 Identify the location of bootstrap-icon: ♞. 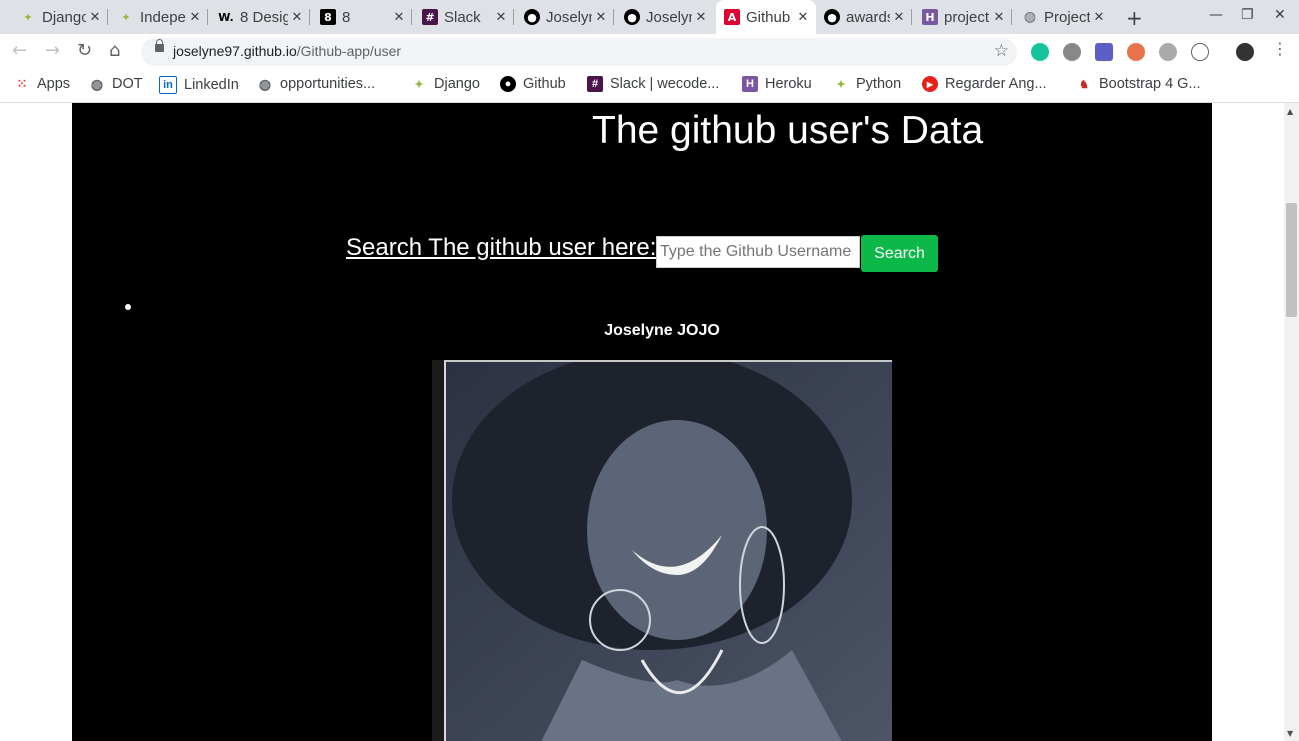
(1084, 84).